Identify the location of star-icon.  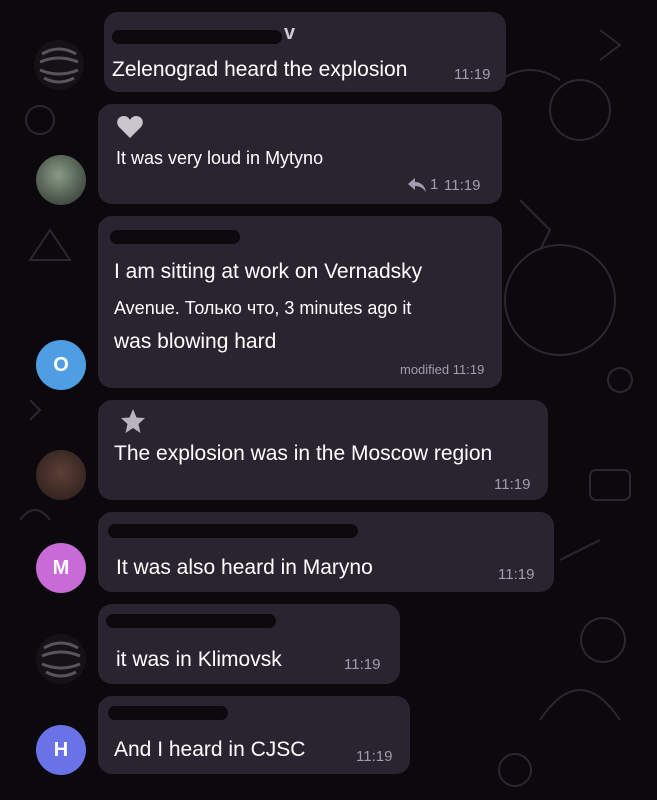
(133, 421).